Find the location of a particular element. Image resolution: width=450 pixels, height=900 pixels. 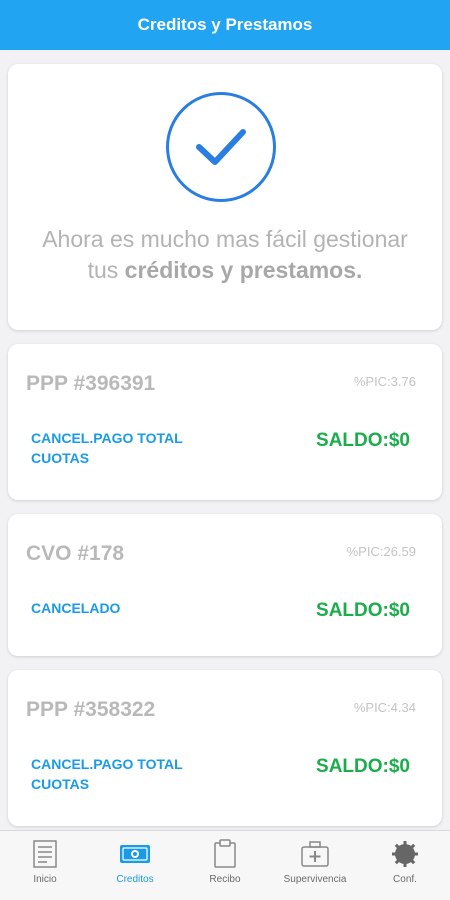

gear-icon is located at coordinates (405, 854).